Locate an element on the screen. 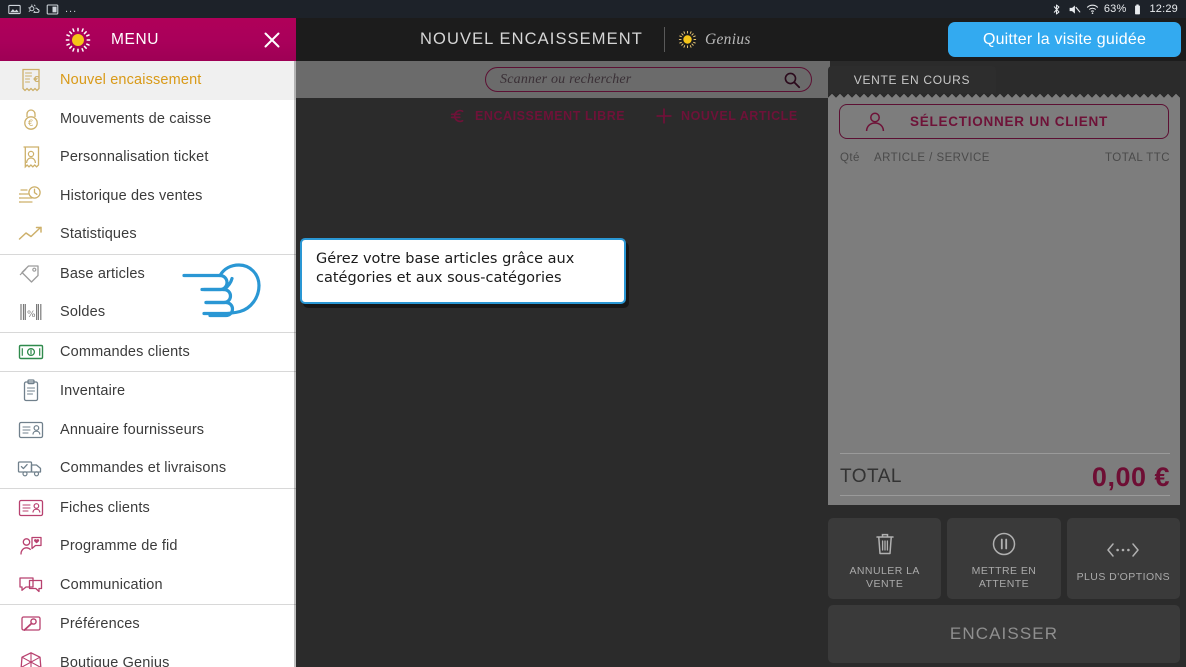 This screenshot has height=667, width=1186. sidebar-item-fiches-clients: Fiches clients is located at coordinates (148, 507).